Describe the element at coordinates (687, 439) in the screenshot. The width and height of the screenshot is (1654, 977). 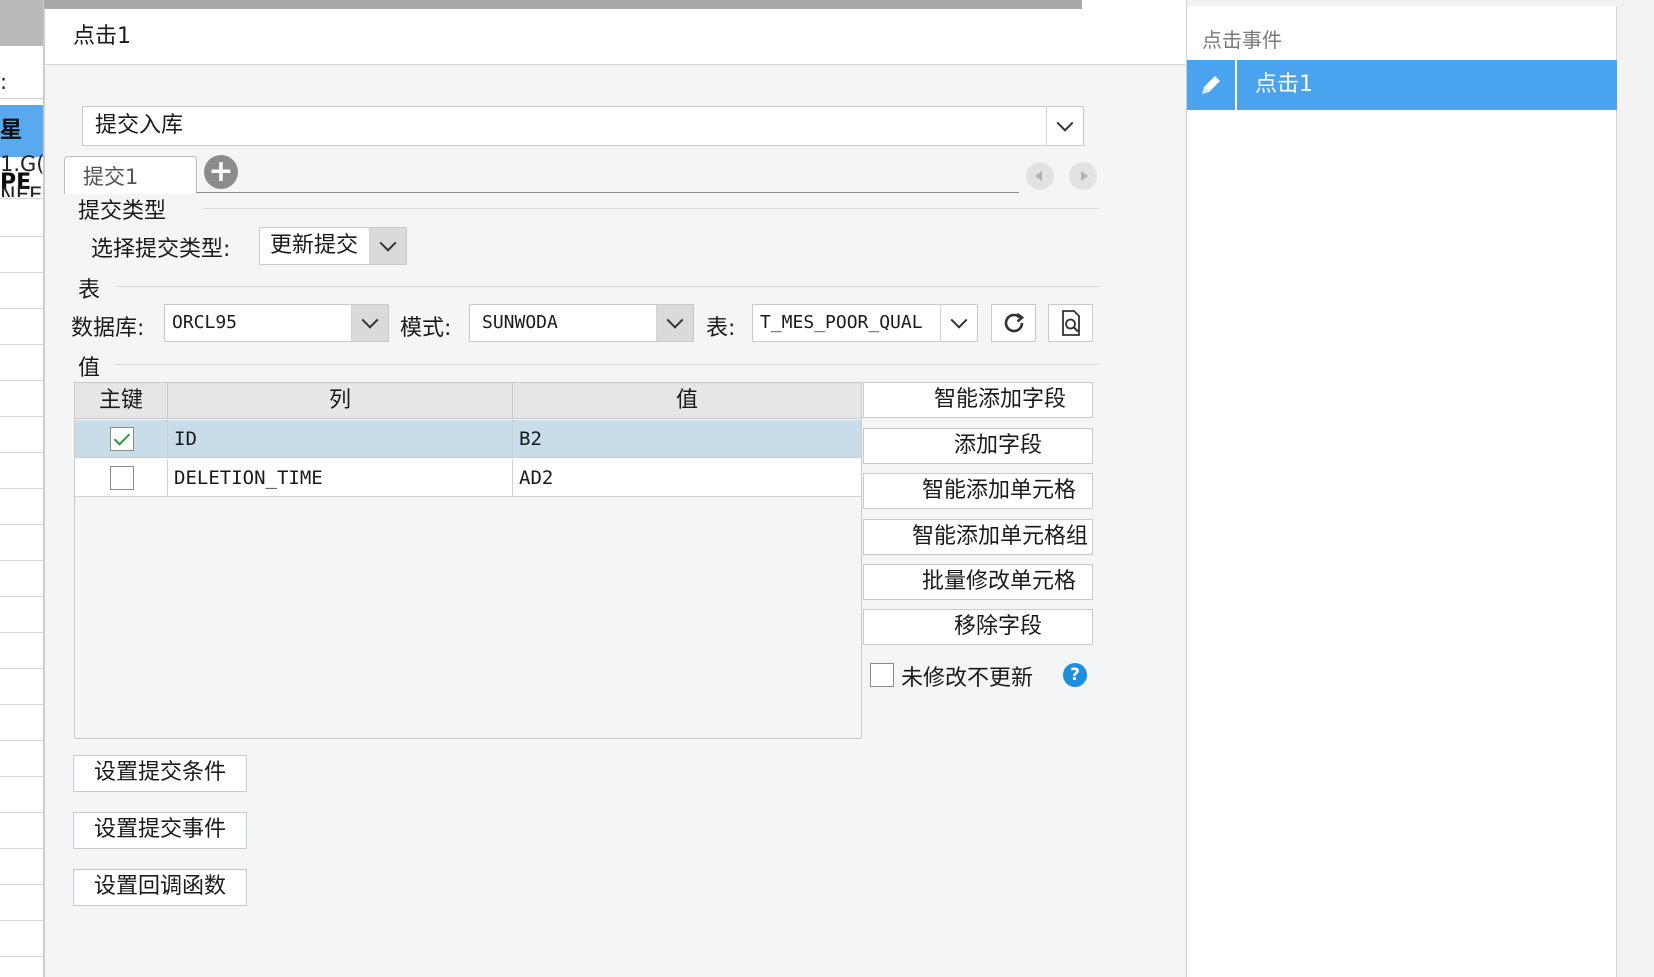
I see `value-cell: B2` at that location.